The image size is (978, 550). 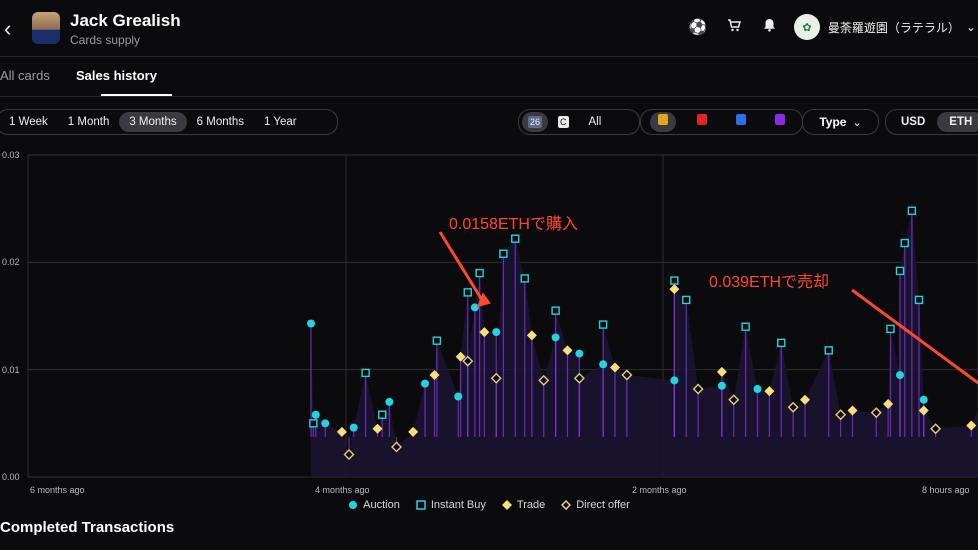 What do you see at coordinates (506, 505) in the screenshot?
I see `trade-diamond-icon` at bounding box center [506, 505].